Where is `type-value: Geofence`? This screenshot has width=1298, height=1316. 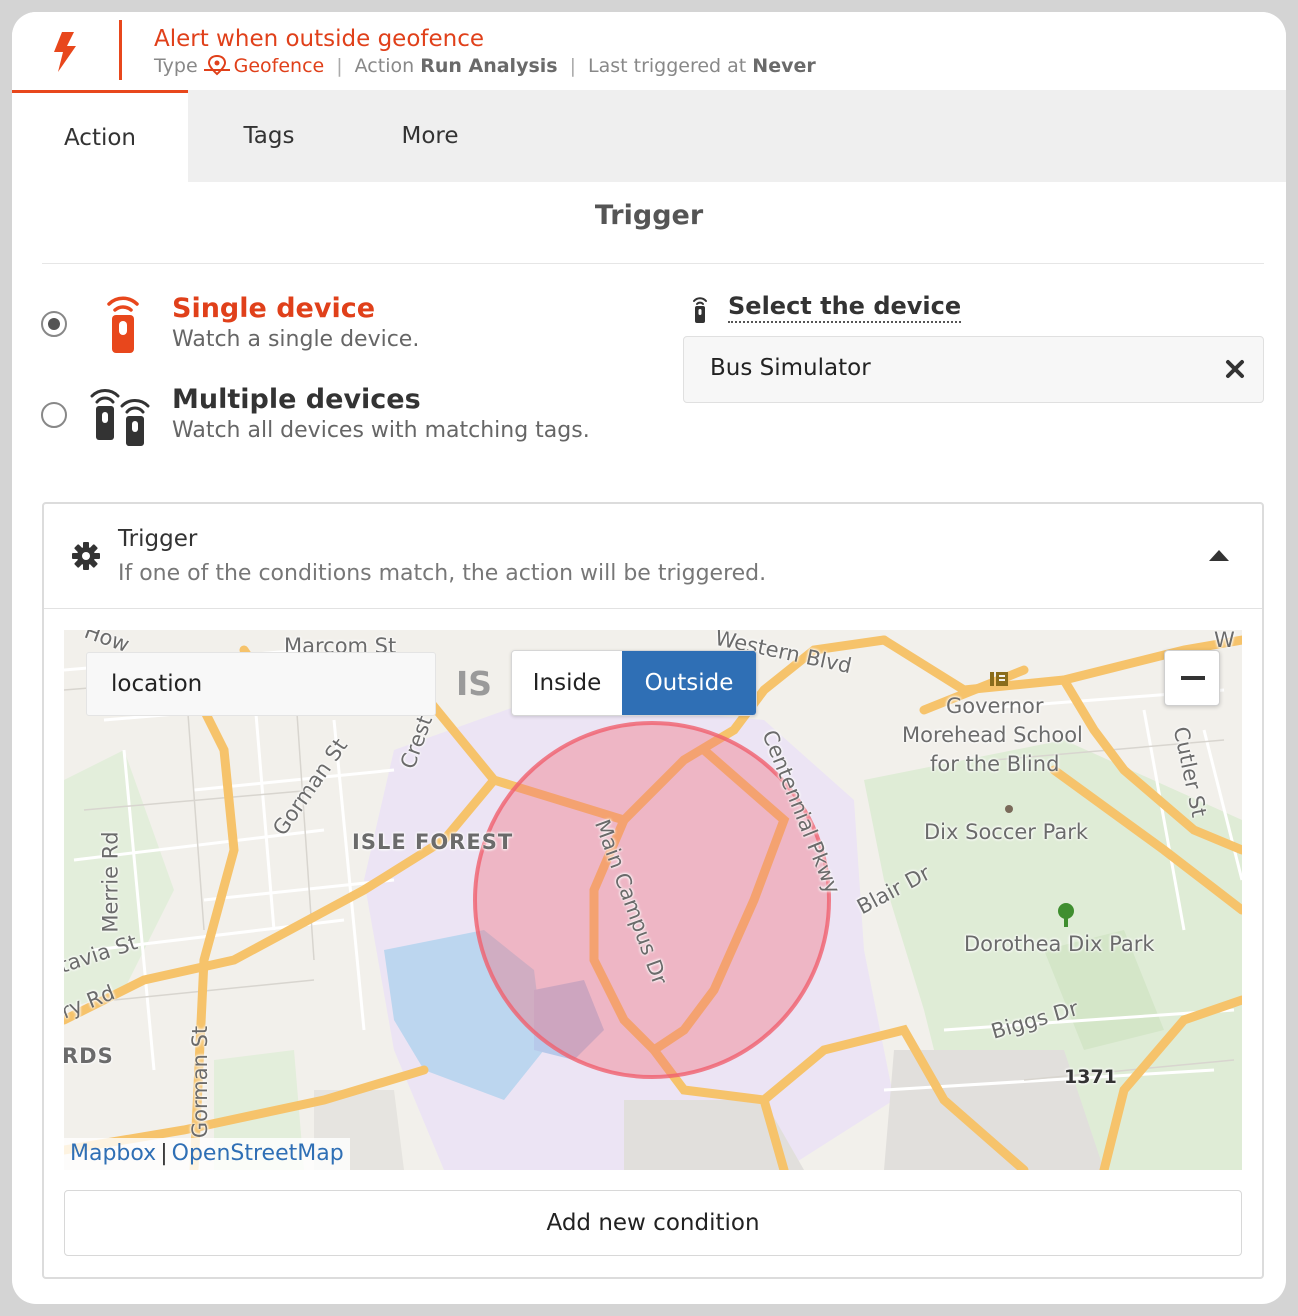 type-value: Geofence is located at coordinates (279, 66).